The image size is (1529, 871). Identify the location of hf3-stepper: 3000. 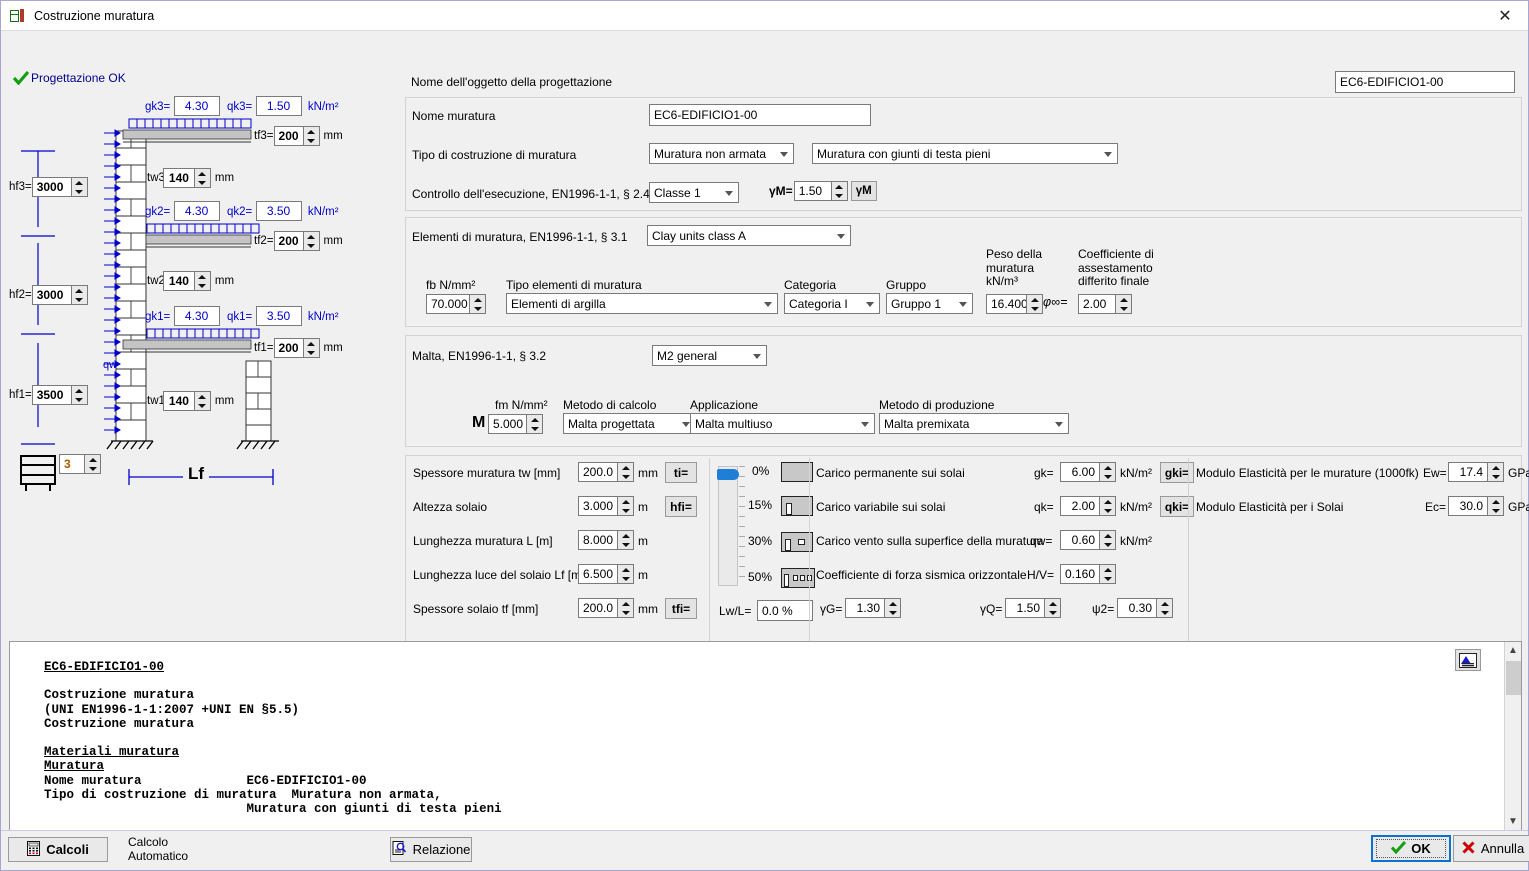
(59, 187).